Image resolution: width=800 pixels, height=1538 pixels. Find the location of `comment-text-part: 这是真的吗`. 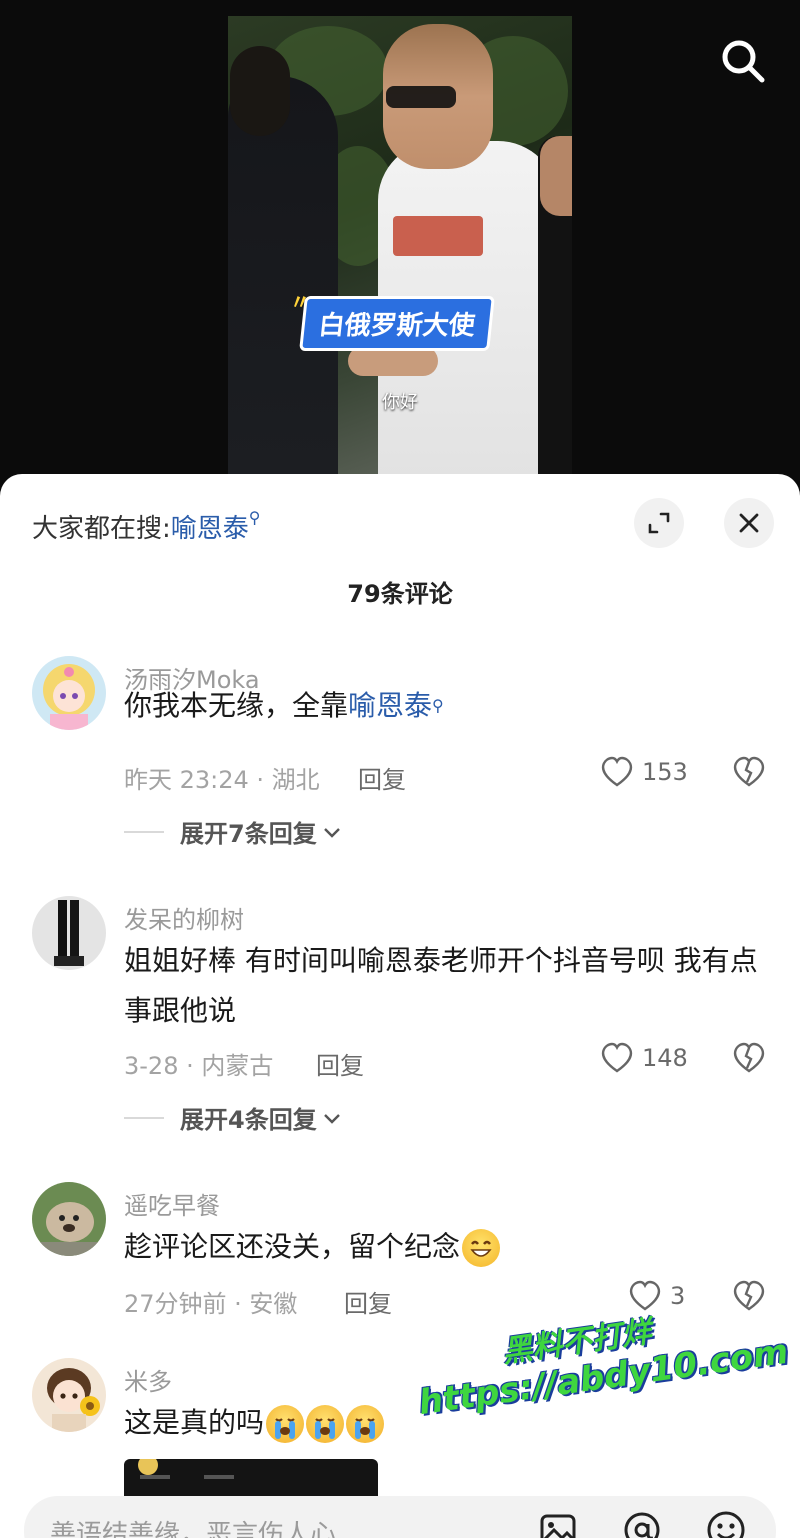

comment-text-part: 这是真的吗 is located at coordinates (194, 1422).